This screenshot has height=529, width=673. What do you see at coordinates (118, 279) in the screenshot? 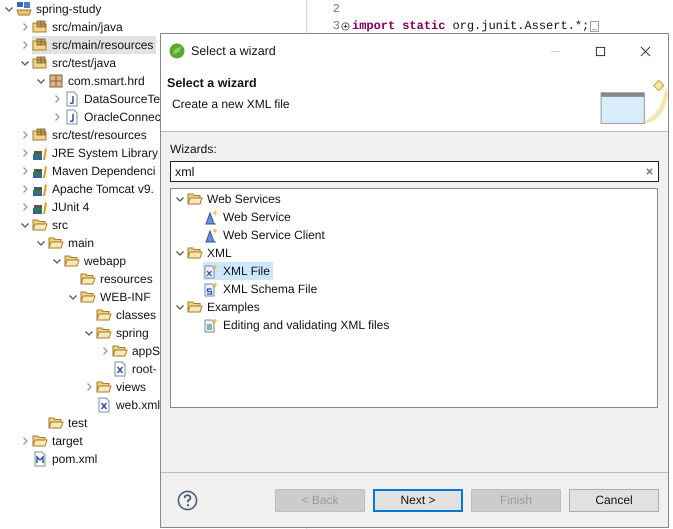
I see `tree-item: resources` at bounding box center [118, 279].